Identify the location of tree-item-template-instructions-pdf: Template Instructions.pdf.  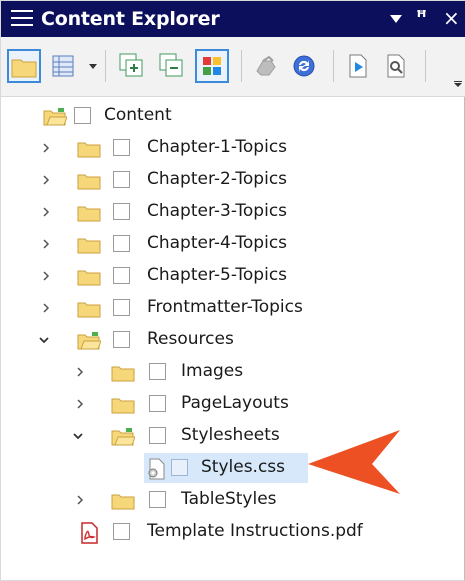
(233, 532).